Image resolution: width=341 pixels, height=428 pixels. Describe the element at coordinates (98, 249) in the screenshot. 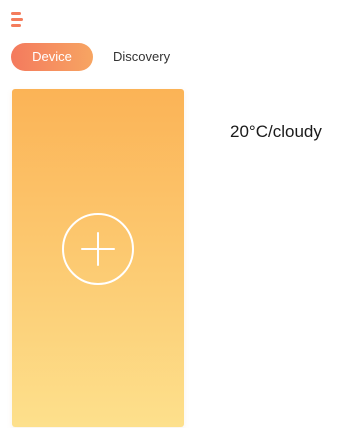

I see `add-circle-icon` at that location.